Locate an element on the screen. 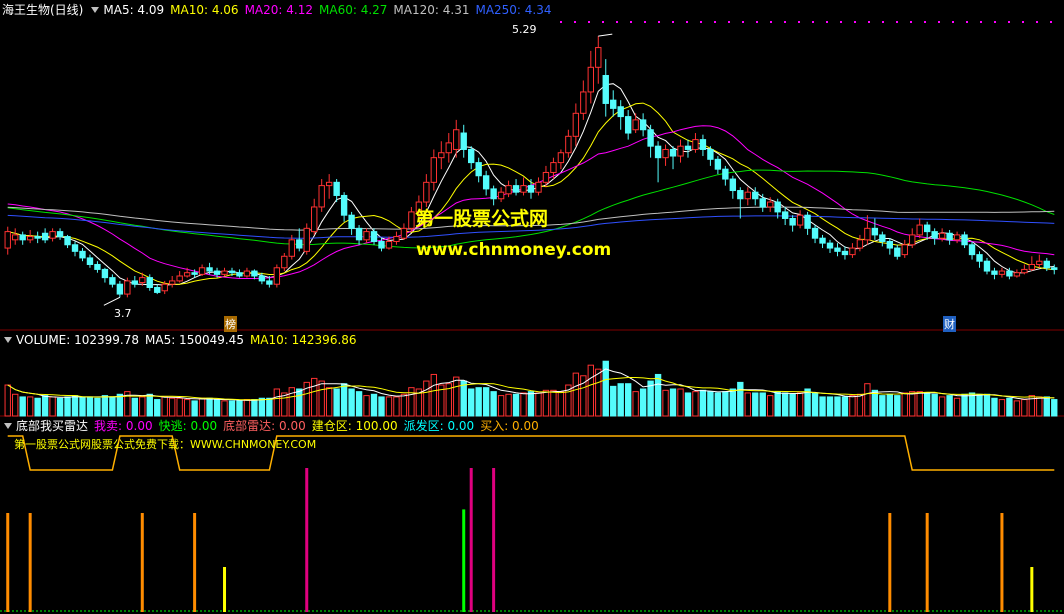 This screenshot has height=614, width=1064. volume-label: VOLUME: 102399.78 is located at coordinates (77, 340).